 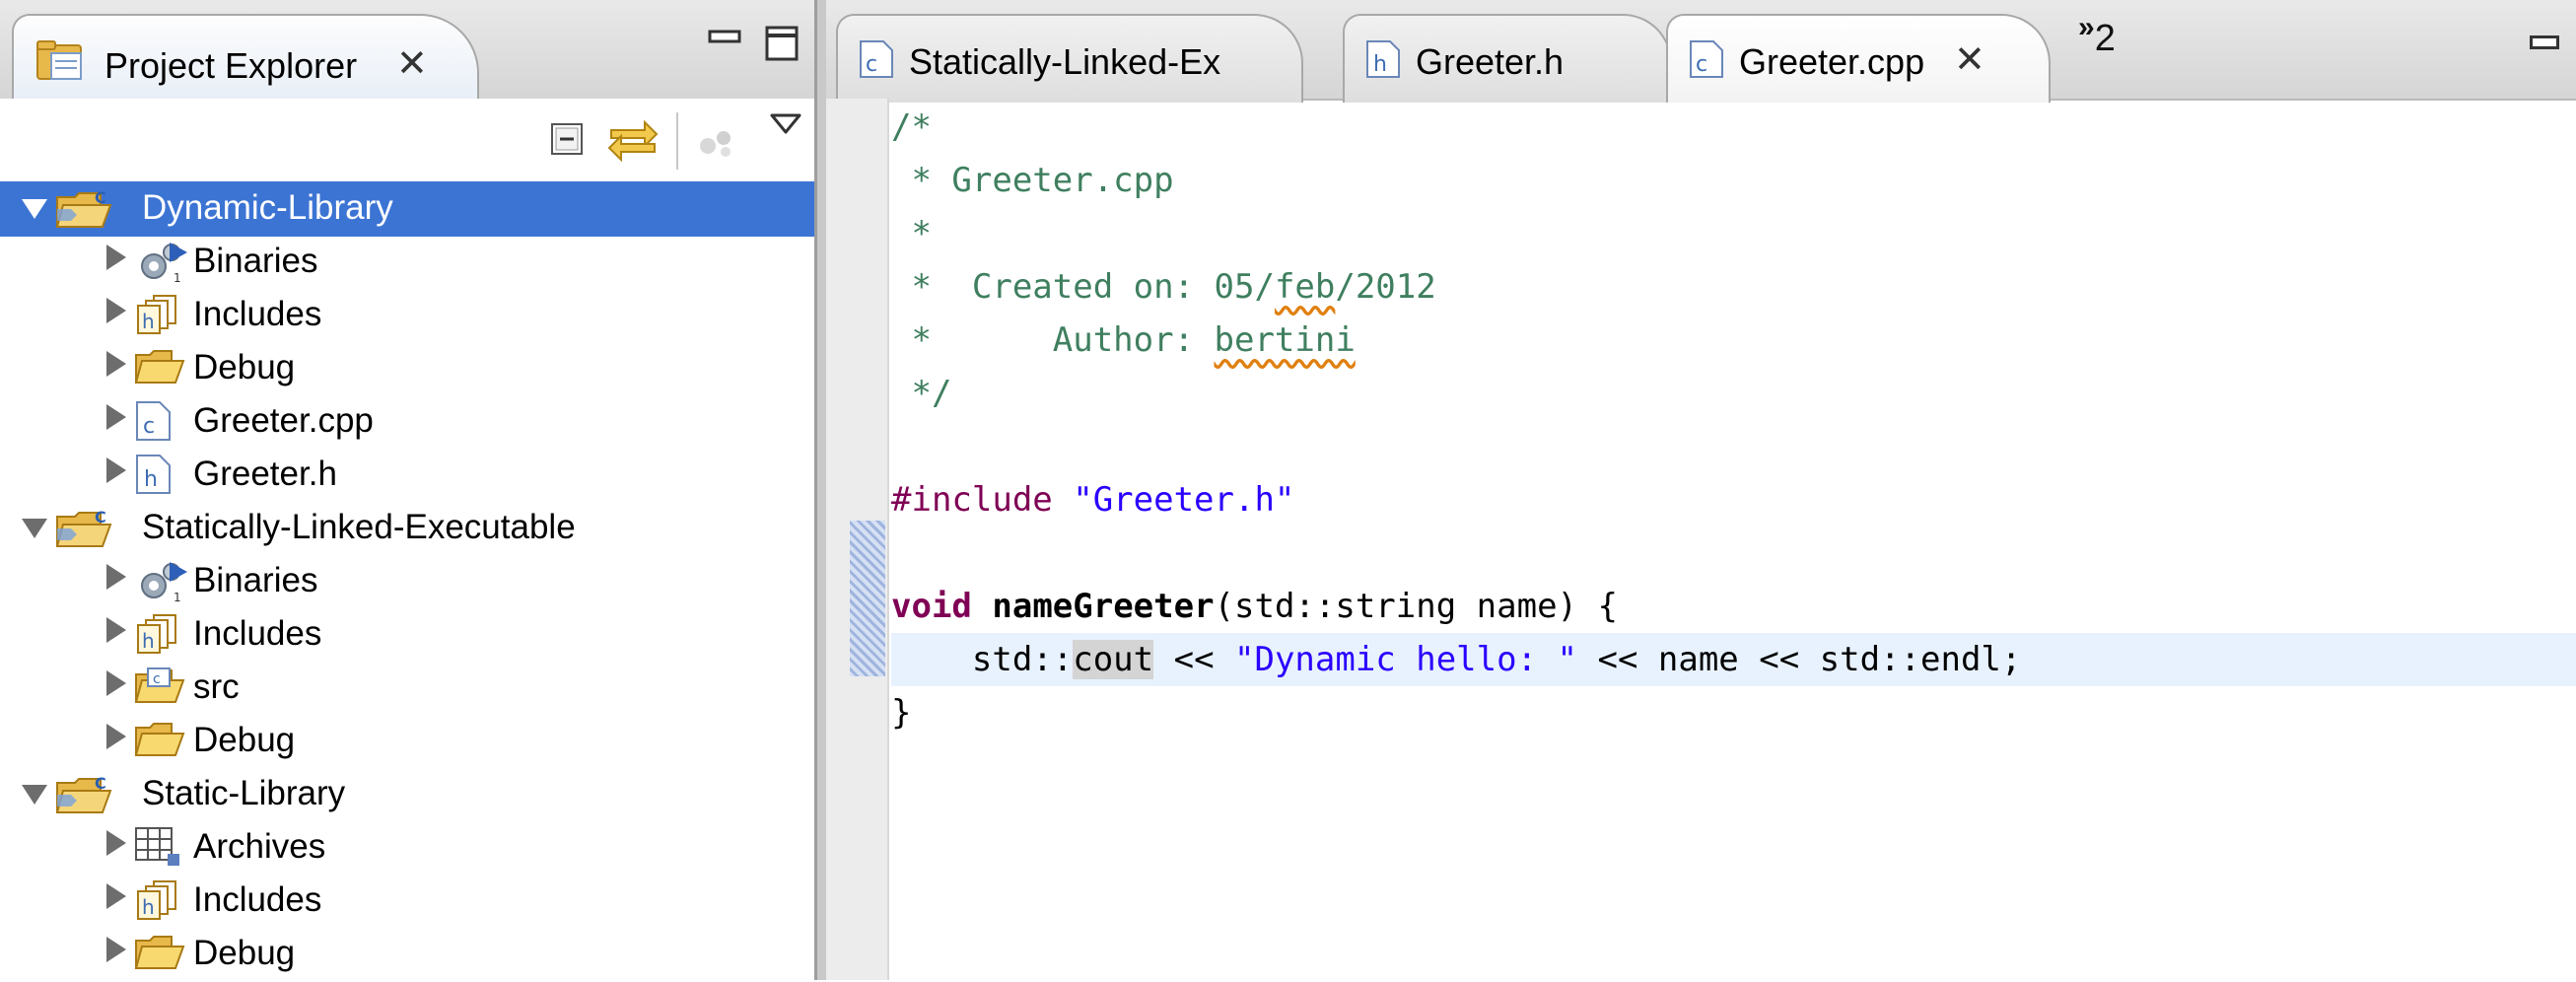 What do you see at coordinates (568, 140) in the screenshot?
I see `collapse-all-icon` at bounding box center [568, 140].